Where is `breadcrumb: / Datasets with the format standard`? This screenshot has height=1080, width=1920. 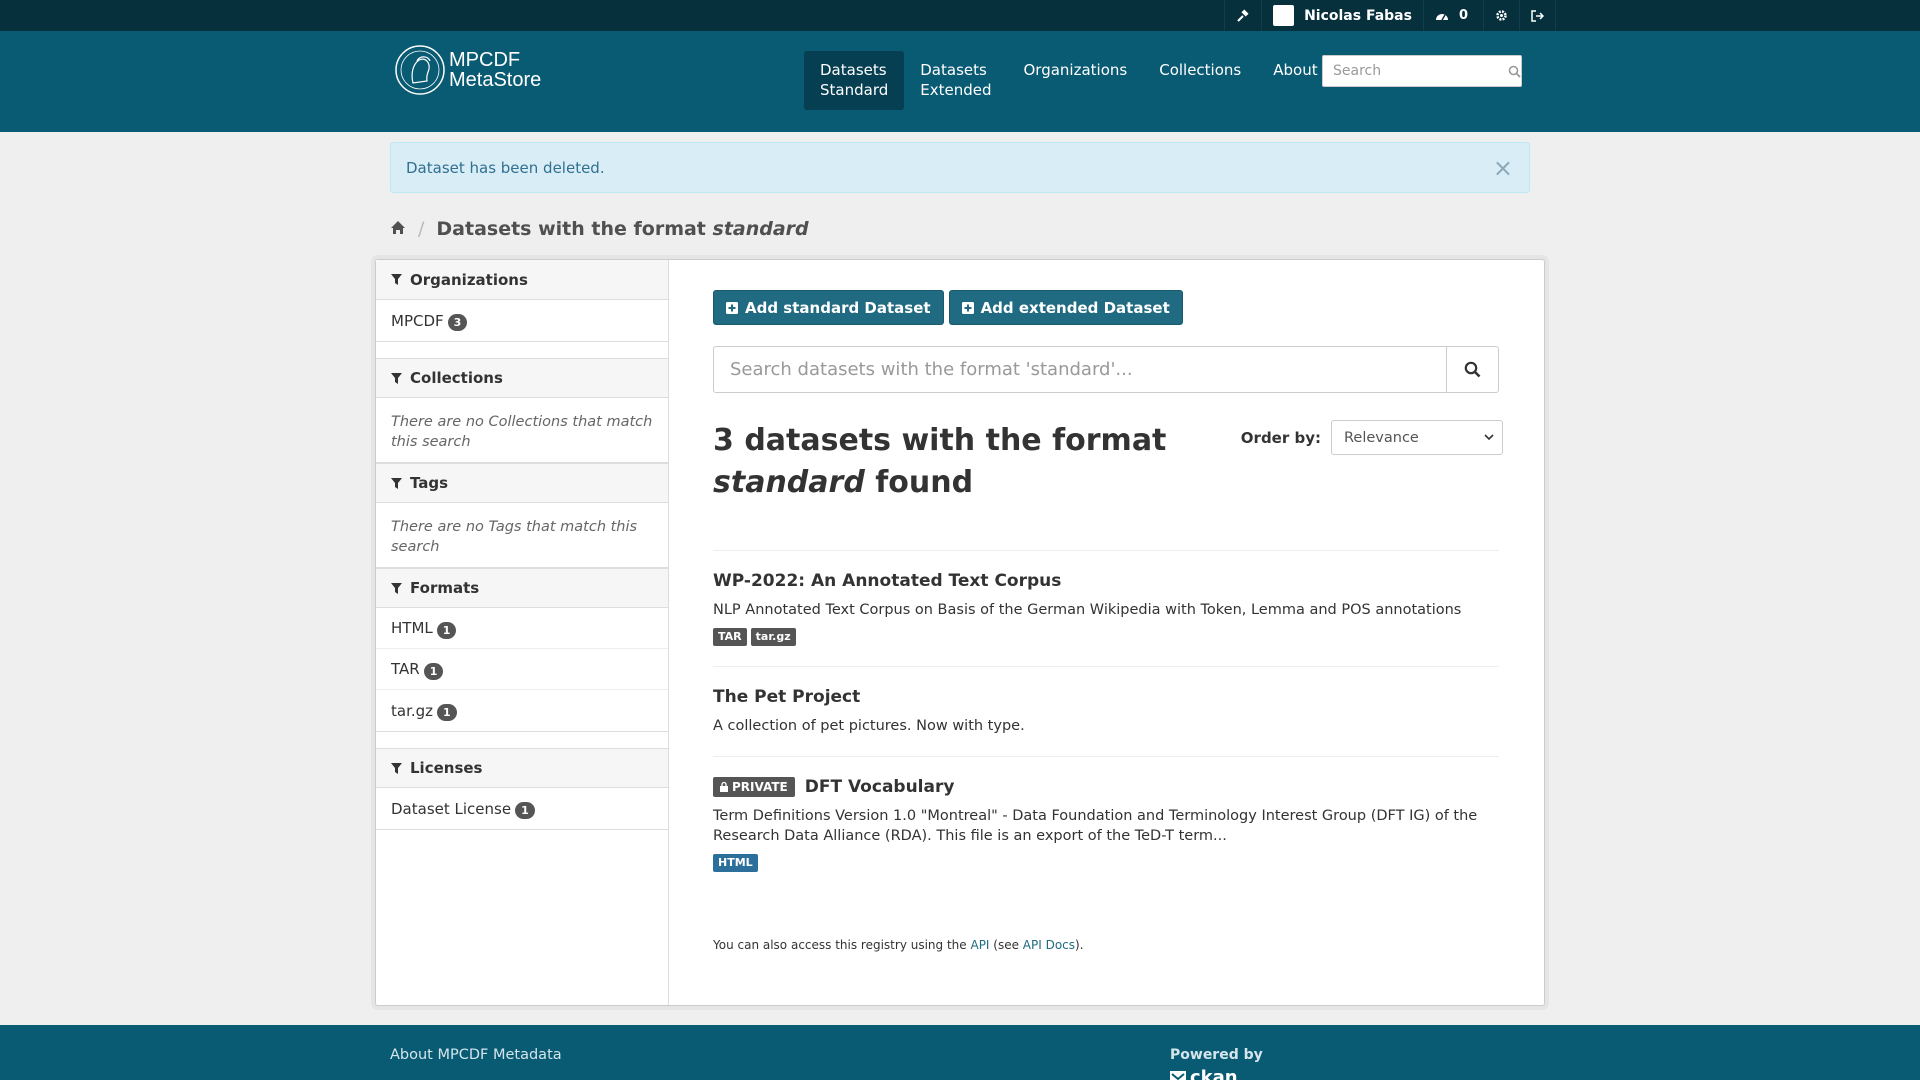
breadcrumb: / Datasets with the format standard is located at coordinates (599, 229).